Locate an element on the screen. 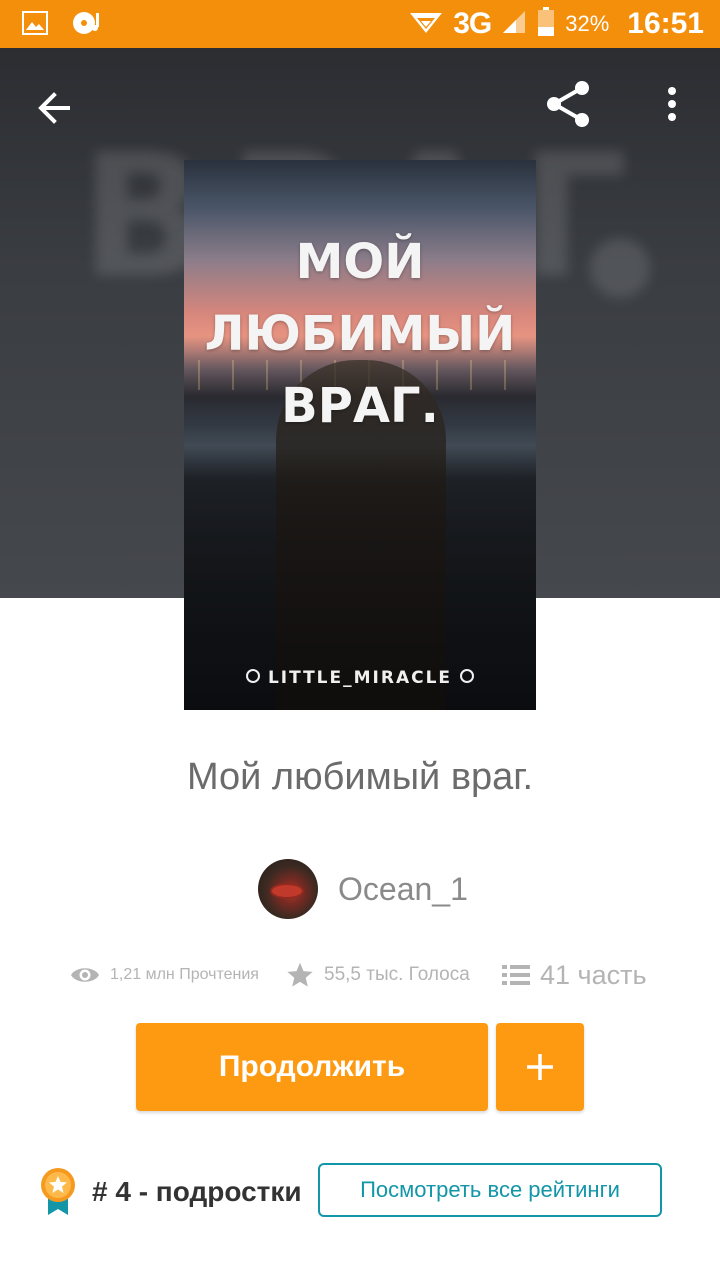 The image size is (720, 1280). votes-count: 55,5 тыс. Голоса is located at coordinates (397, 974).